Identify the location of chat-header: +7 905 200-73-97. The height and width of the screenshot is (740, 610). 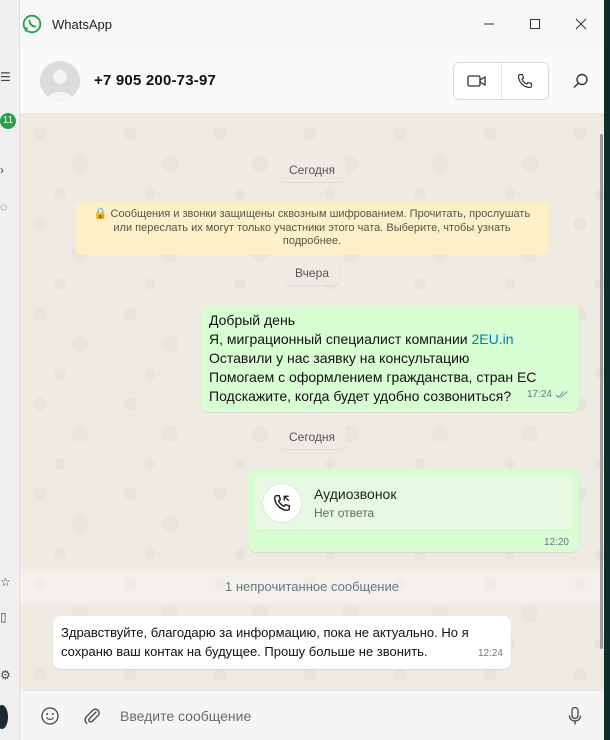
(312, 81).